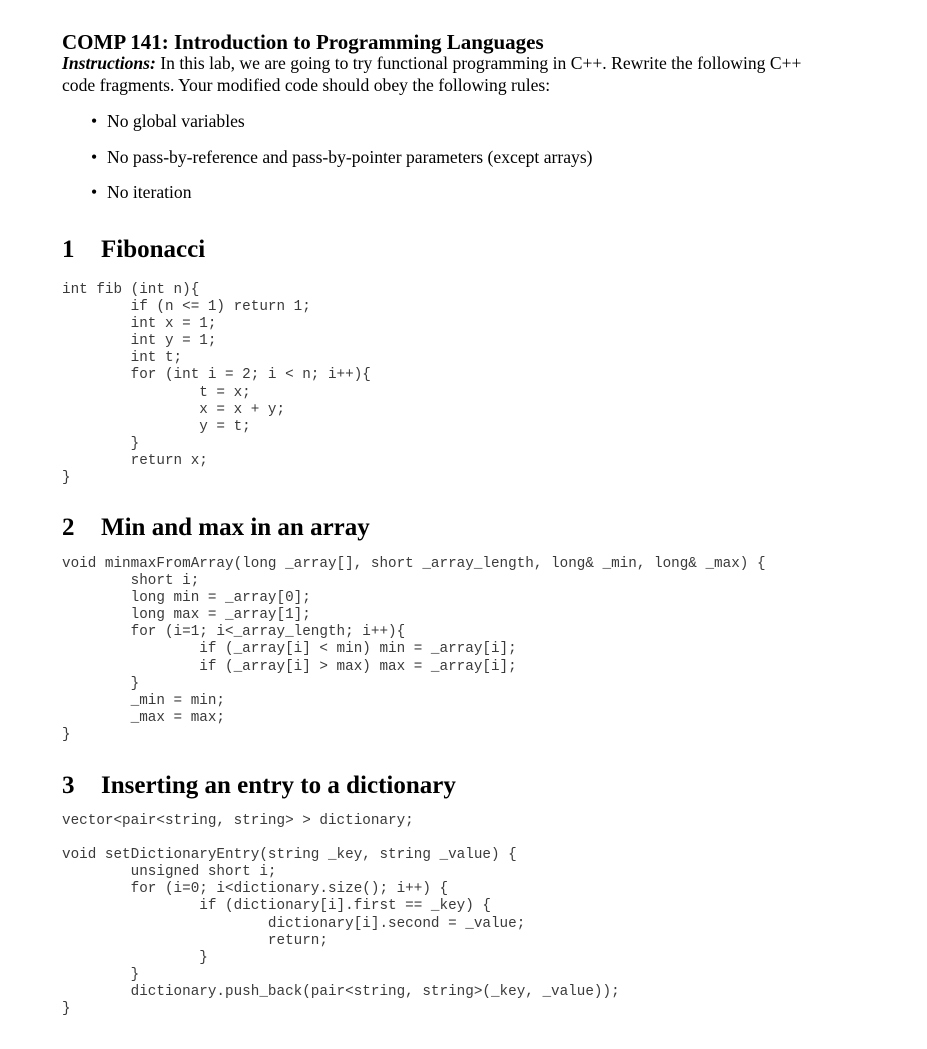  I want to click on section-title: Min and max in an array, so click(235, 527).